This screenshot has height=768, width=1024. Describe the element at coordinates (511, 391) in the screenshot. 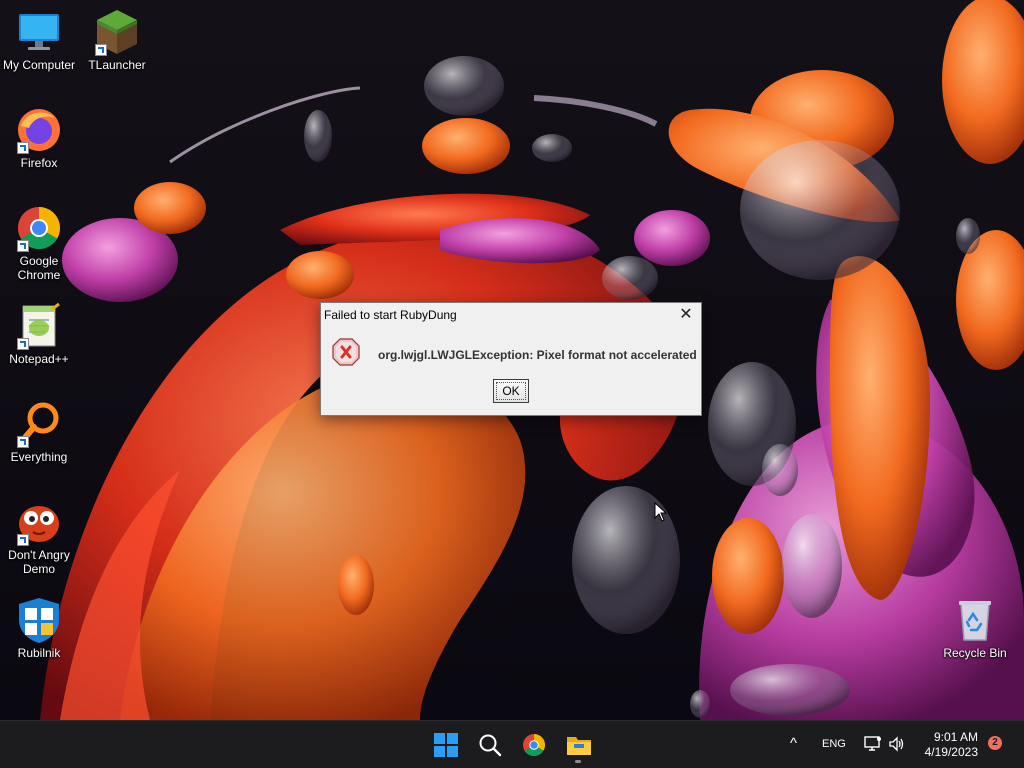

I see `ok-button: OK` at that location.